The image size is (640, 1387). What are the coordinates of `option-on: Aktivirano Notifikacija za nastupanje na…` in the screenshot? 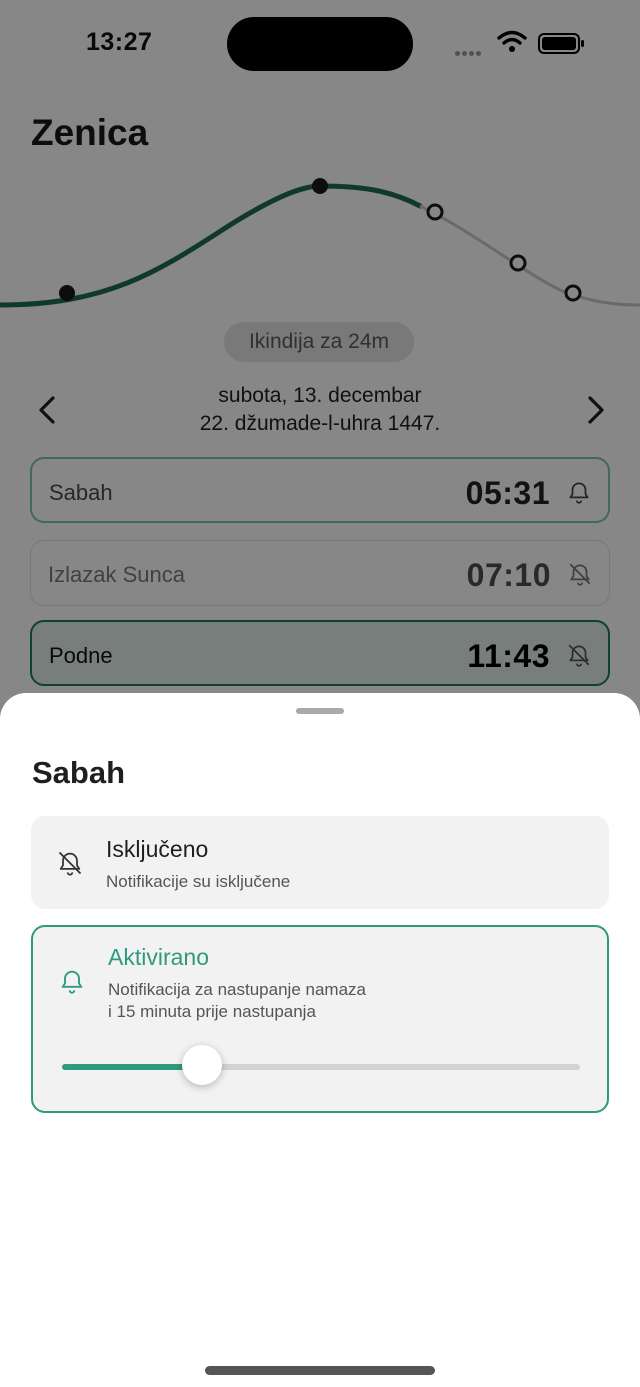 It's located at (320, 1019).